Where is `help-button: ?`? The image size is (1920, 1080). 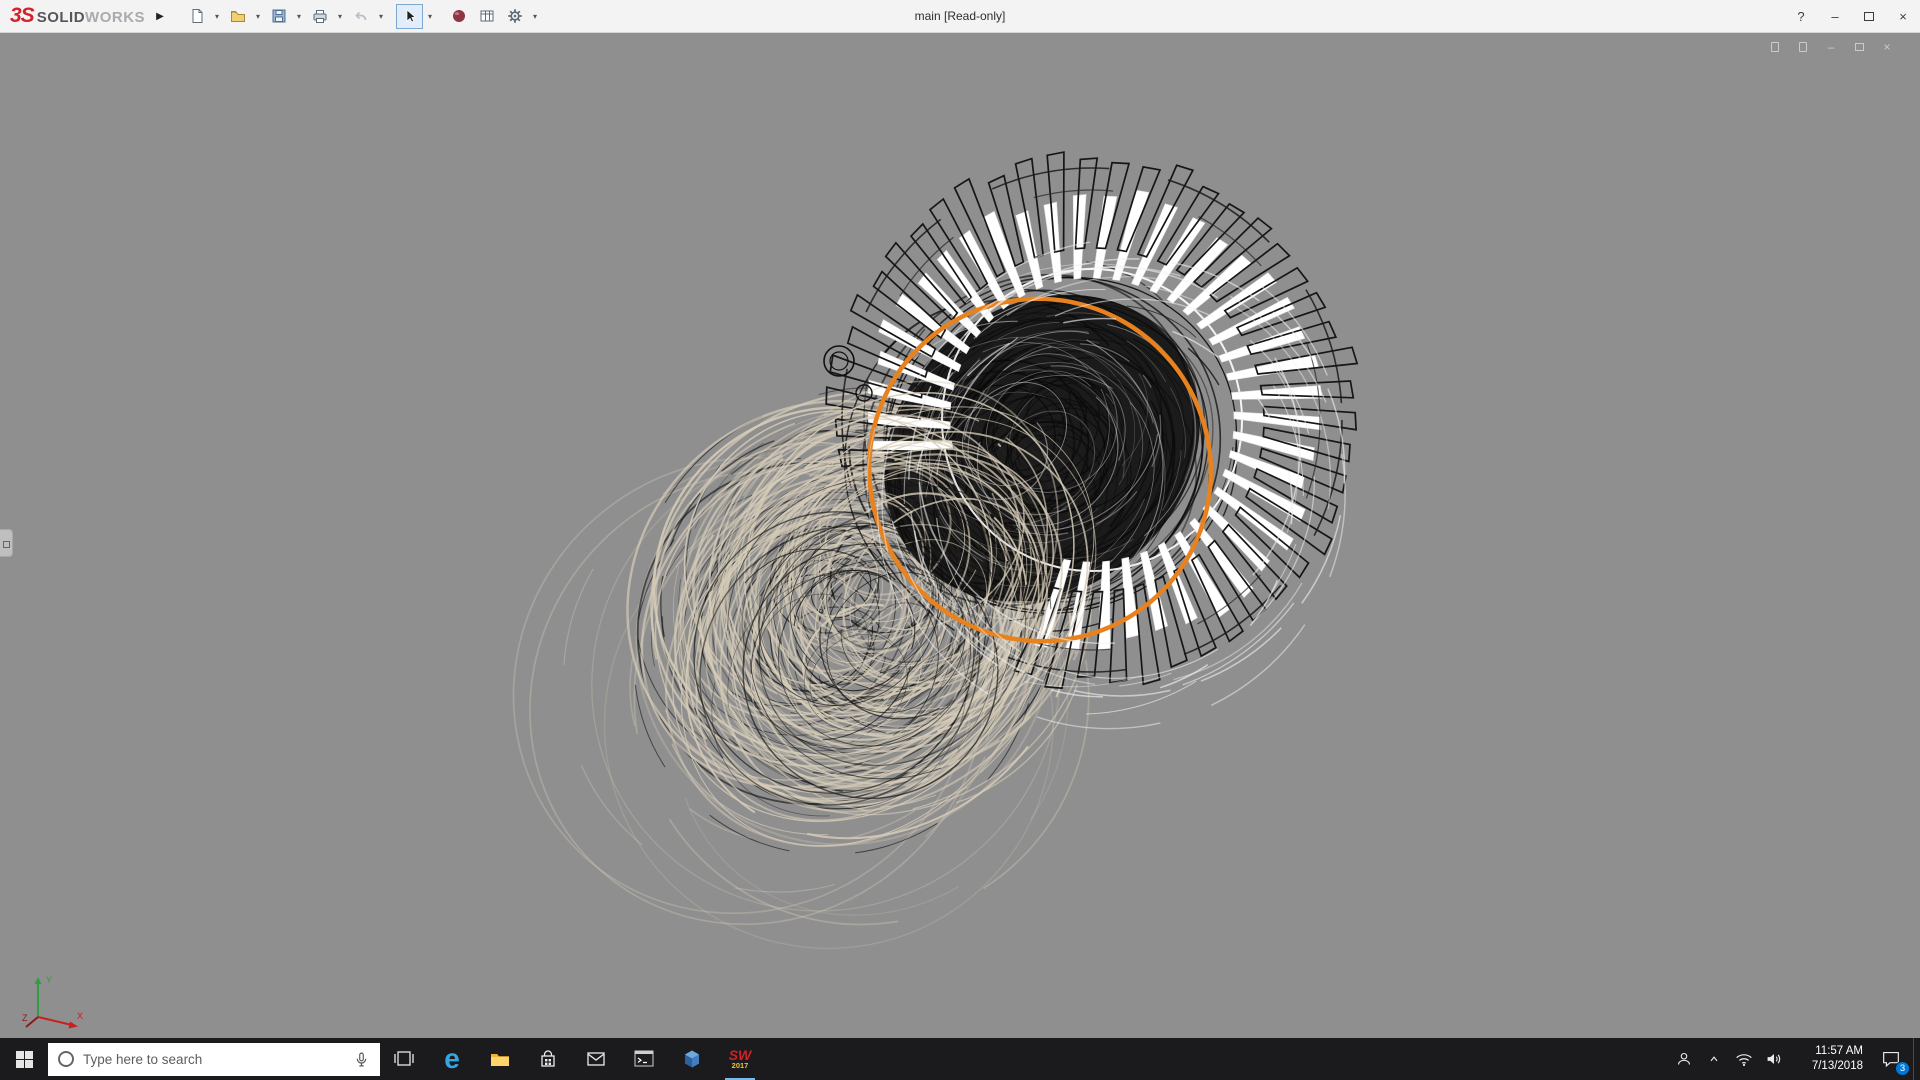
help-button: ? is located at coordinates (1801, 16).